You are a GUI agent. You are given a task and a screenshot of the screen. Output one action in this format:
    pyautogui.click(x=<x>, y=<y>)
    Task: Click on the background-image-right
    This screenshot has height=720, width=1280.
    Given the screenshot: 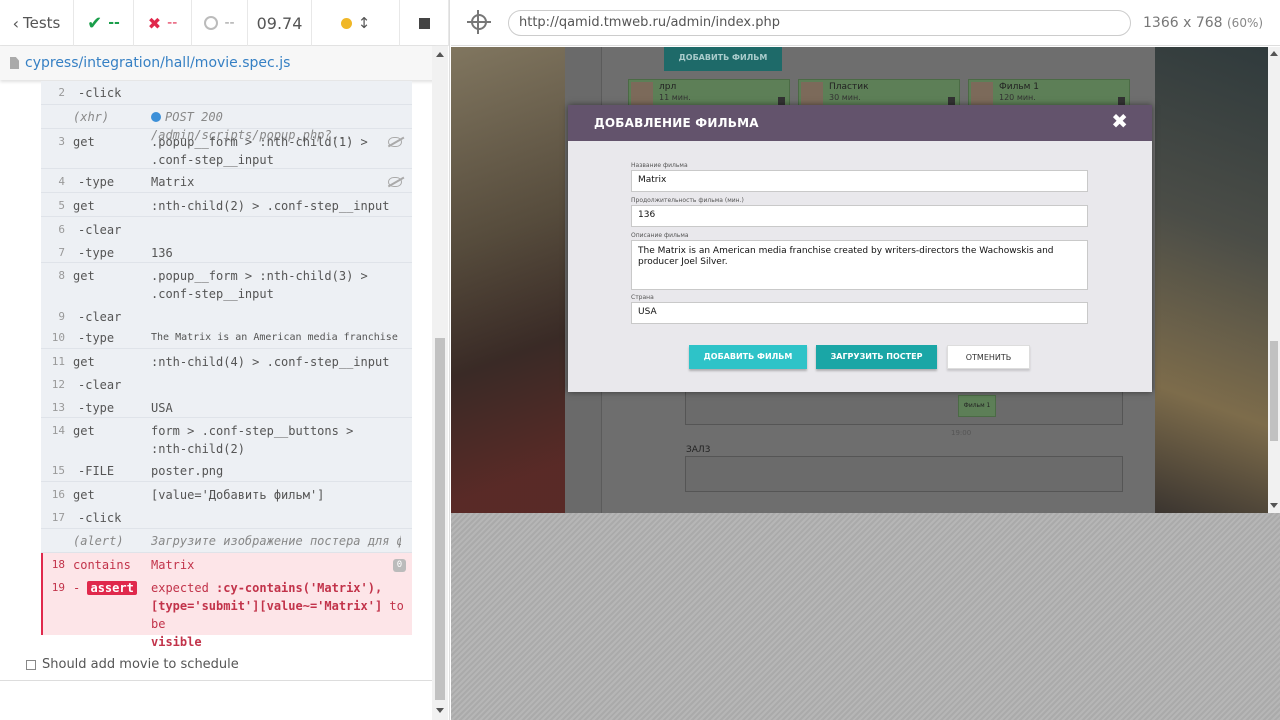 What is the action you would take?
    pyautogui.click(x=1217, y=280)
    